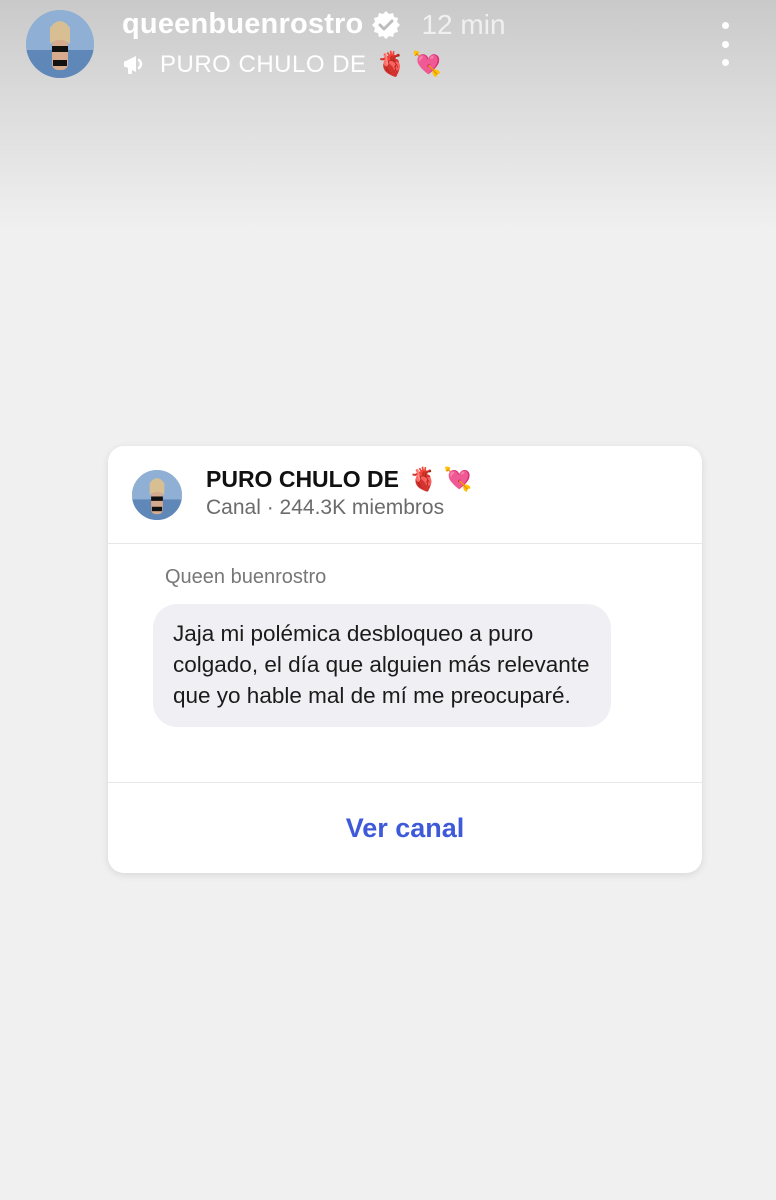 The height and width of the screenshot is (1200, 776). What do you see at coordinates (386, 25) in the screenshot?
I see `verified-badge-icon` at bounding box center [386, 25].